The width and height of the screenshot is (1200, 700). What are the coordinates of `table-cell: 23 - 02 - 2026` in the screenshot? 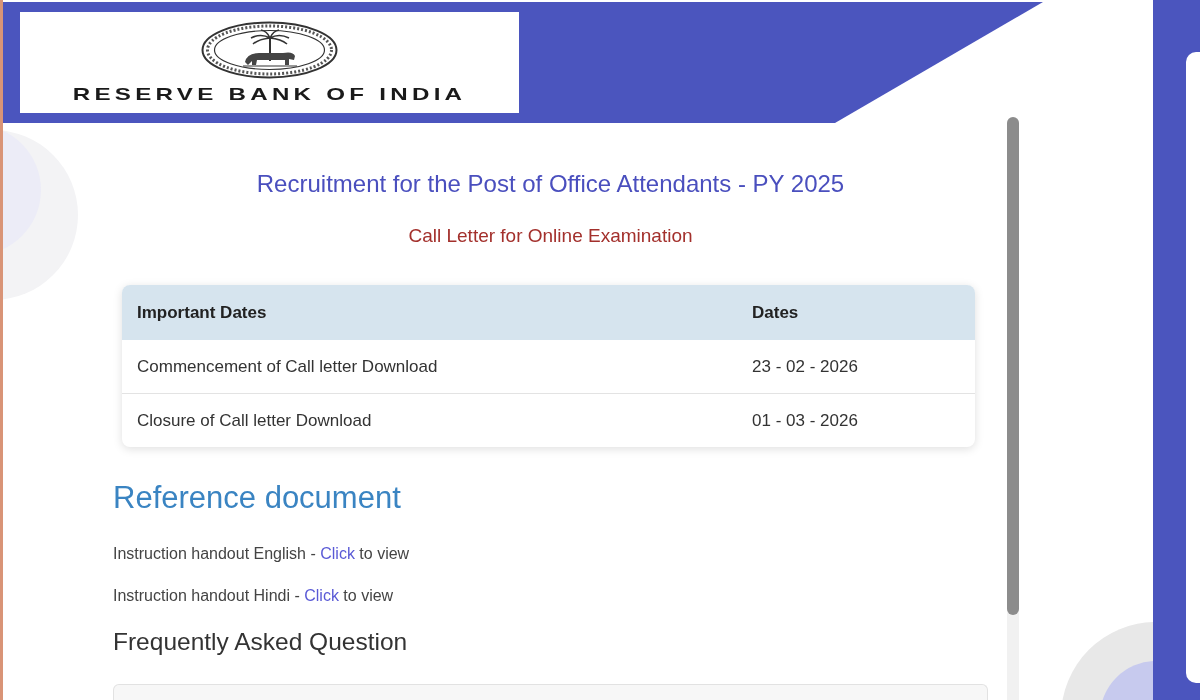 It's located at (856, 367).